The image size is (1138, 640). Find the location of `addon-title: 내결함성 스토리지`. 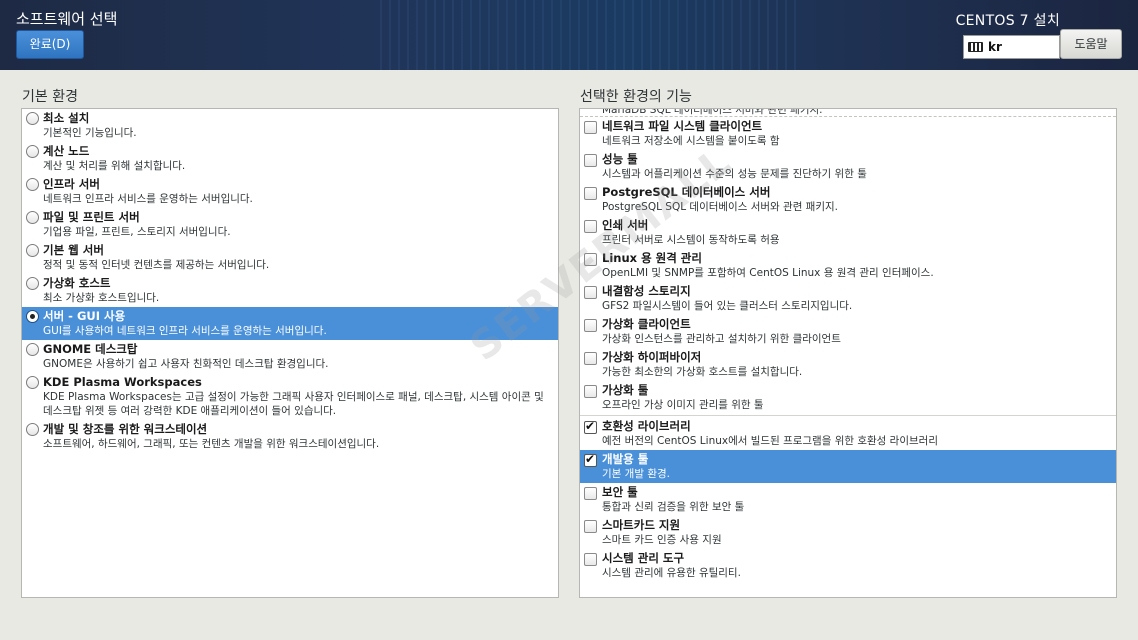

addon-title: 내결함성 스토리지 is located at coordinates (646, 291).